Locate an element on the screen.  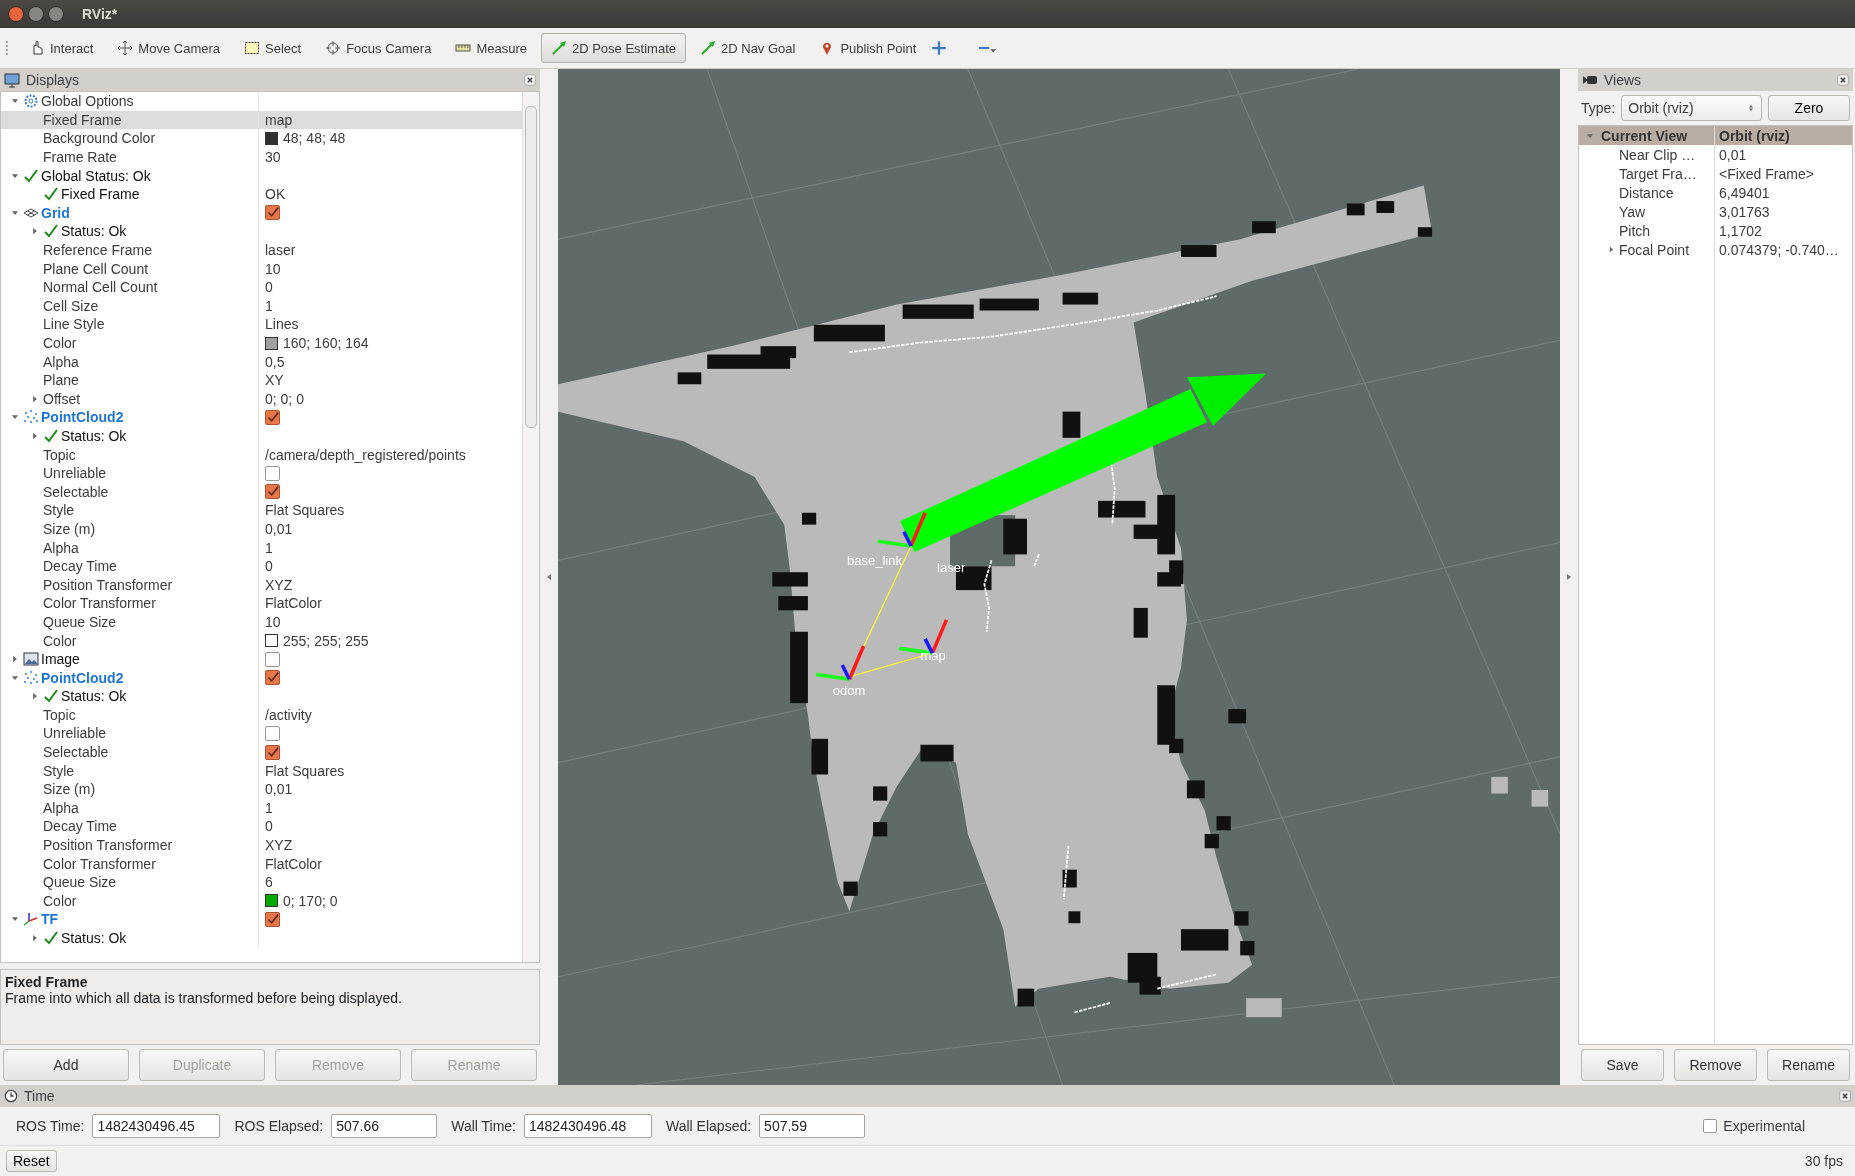
tree-label: Topic is located at coordinates (59, 714).